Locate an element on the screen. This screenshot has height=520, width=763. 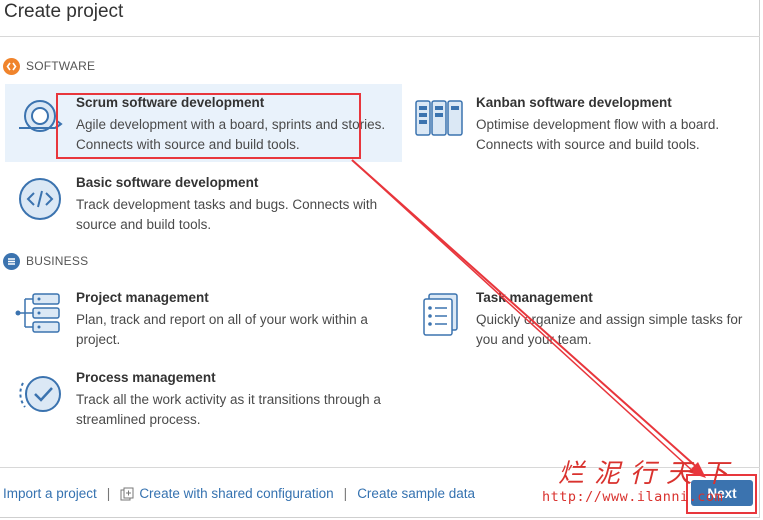
create-sample-data-link: Create sample data is located at coordinates (416, 493).